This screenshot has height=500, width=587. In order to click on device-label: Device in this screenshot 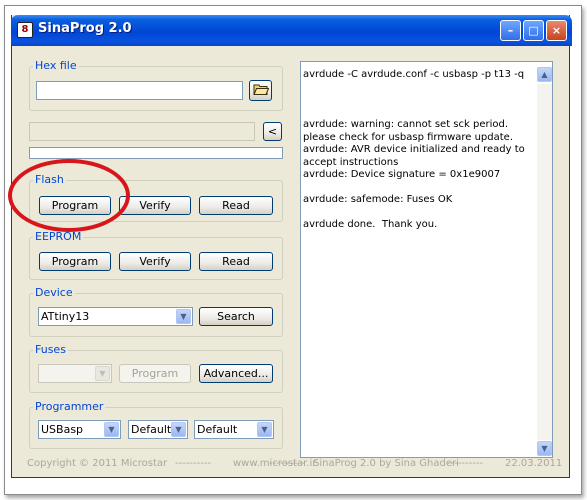, I will do `click(54, 292)`.